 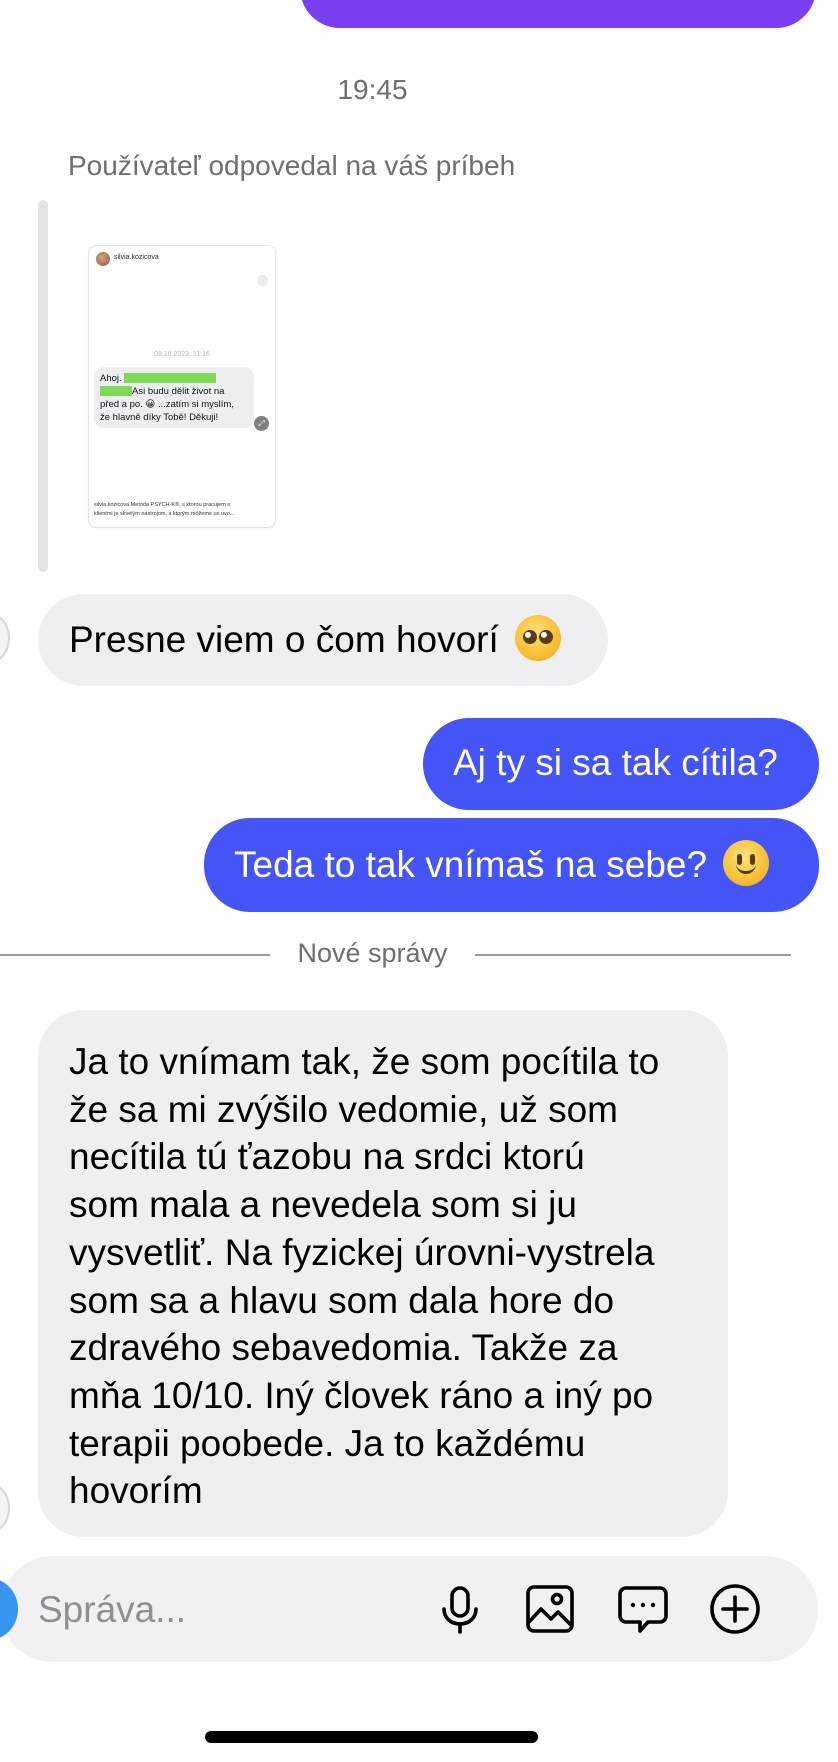 I want to click on outgoing-message-bubble: Teda to tak vnímaš na sebe?, so click(x=511, y=865).